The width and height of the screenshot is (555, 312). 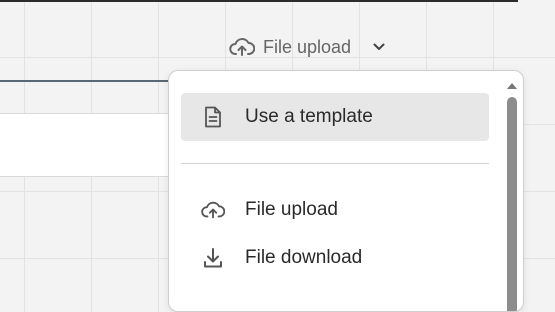 I want to click on download-icon, so click(x=213, y=258).